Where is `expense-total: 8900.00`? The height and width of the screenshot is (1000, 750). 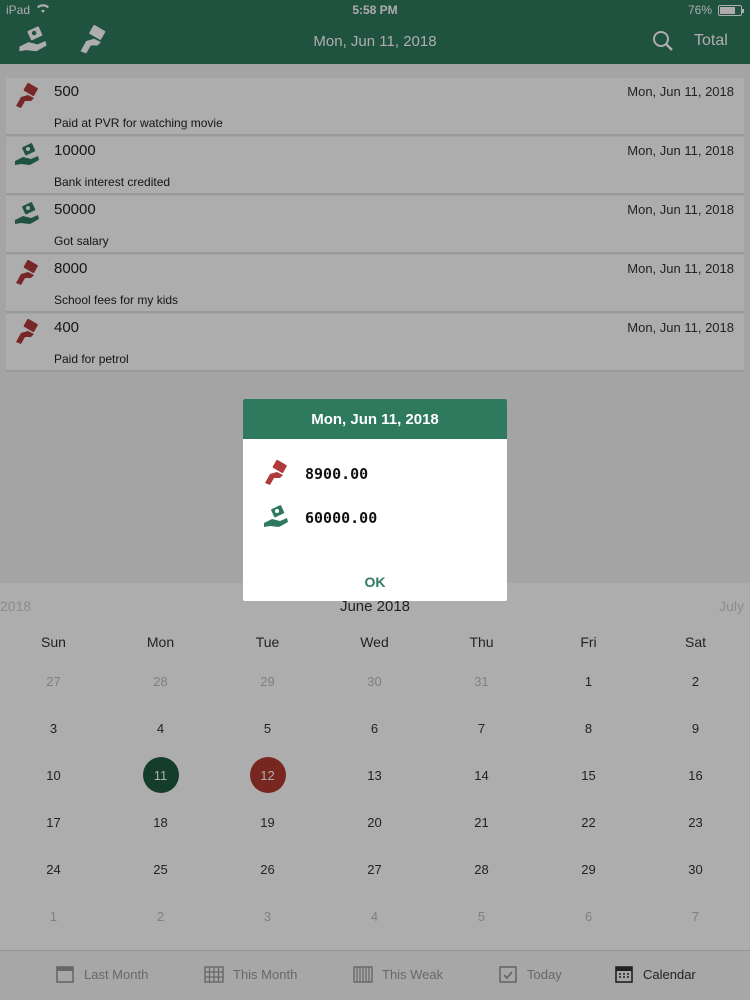
expense-total: 8900.00 is located at coordinates (337, 474).